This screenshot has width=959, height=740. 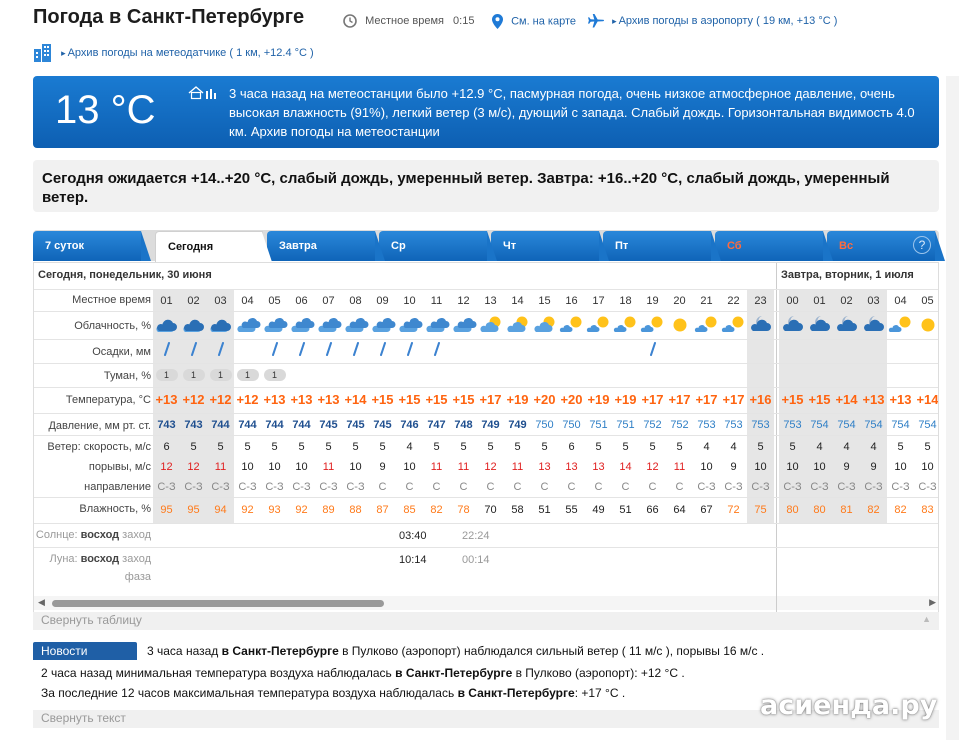 I want to click on humidity-value: 95, so click(x=166, y=510).